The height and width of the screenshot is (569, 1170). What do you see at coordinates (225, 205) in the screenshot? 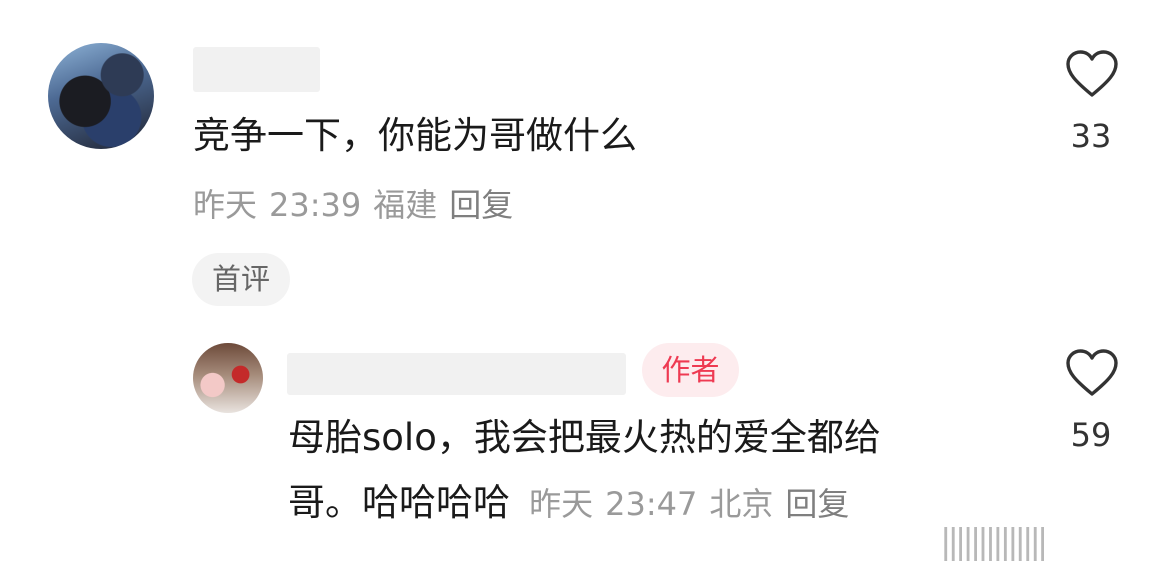
I see `comment-date: 昨天` at bounding box center [225, 205].